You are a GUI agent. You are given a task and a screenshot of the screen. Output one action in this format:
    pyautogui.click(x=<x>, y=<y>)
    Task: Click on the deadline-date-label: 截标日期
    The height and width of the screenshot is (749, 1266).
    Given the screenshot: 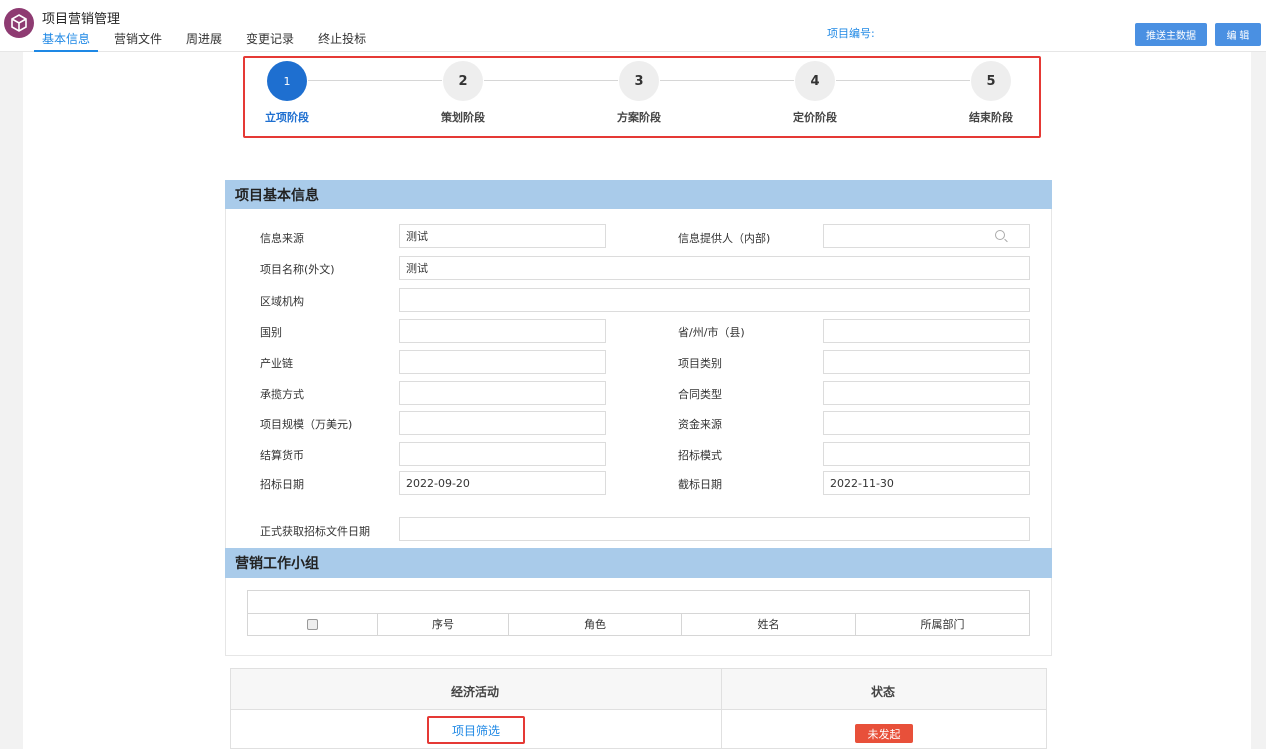 What is the action you would take?
    pyautogui.click(x=700, y=484)
    